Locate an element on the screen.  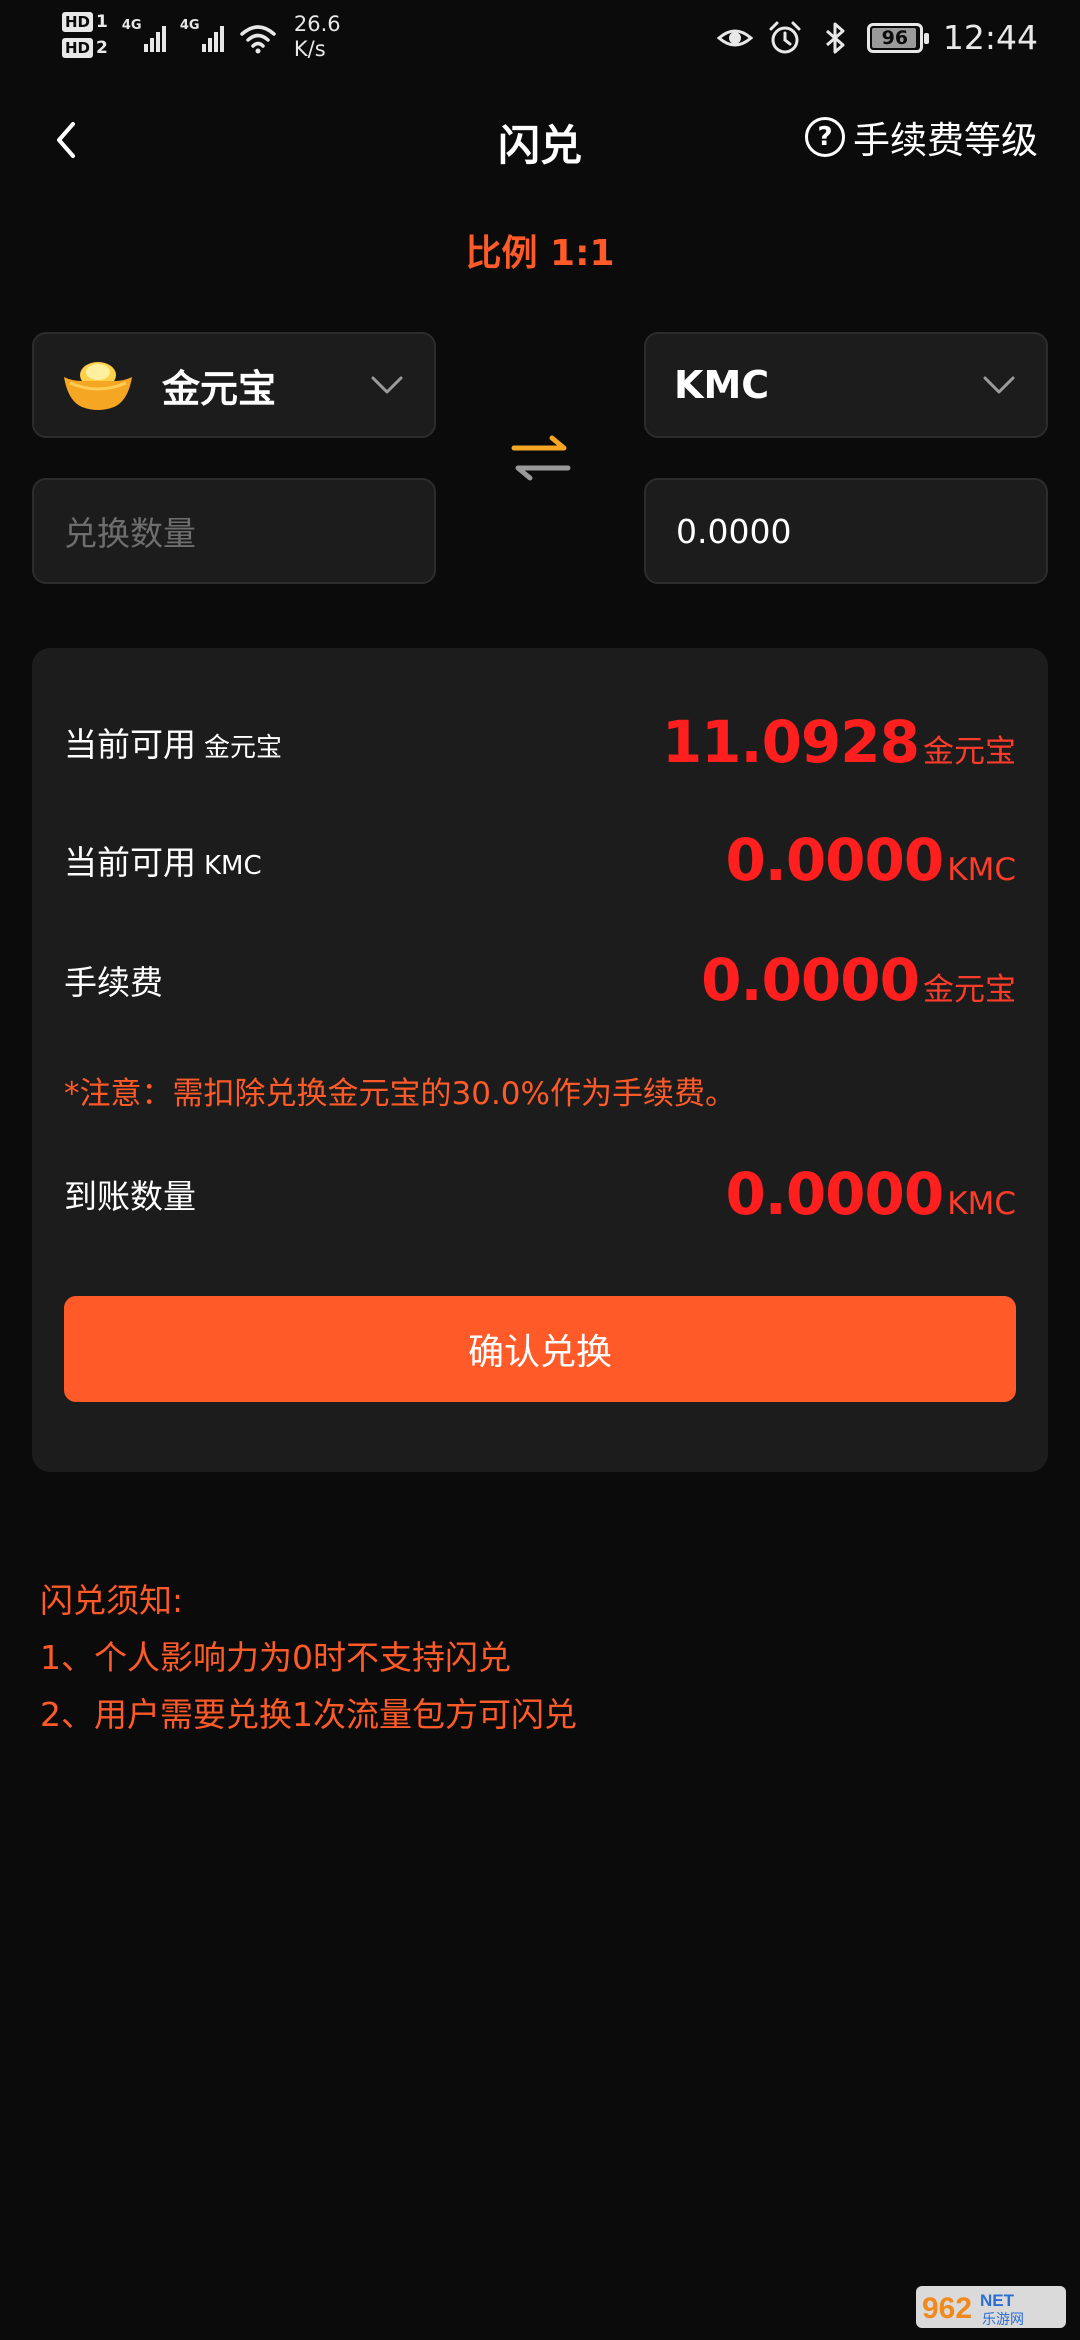
hd-row-2: HD 2 is located at coordinates (85, 48).